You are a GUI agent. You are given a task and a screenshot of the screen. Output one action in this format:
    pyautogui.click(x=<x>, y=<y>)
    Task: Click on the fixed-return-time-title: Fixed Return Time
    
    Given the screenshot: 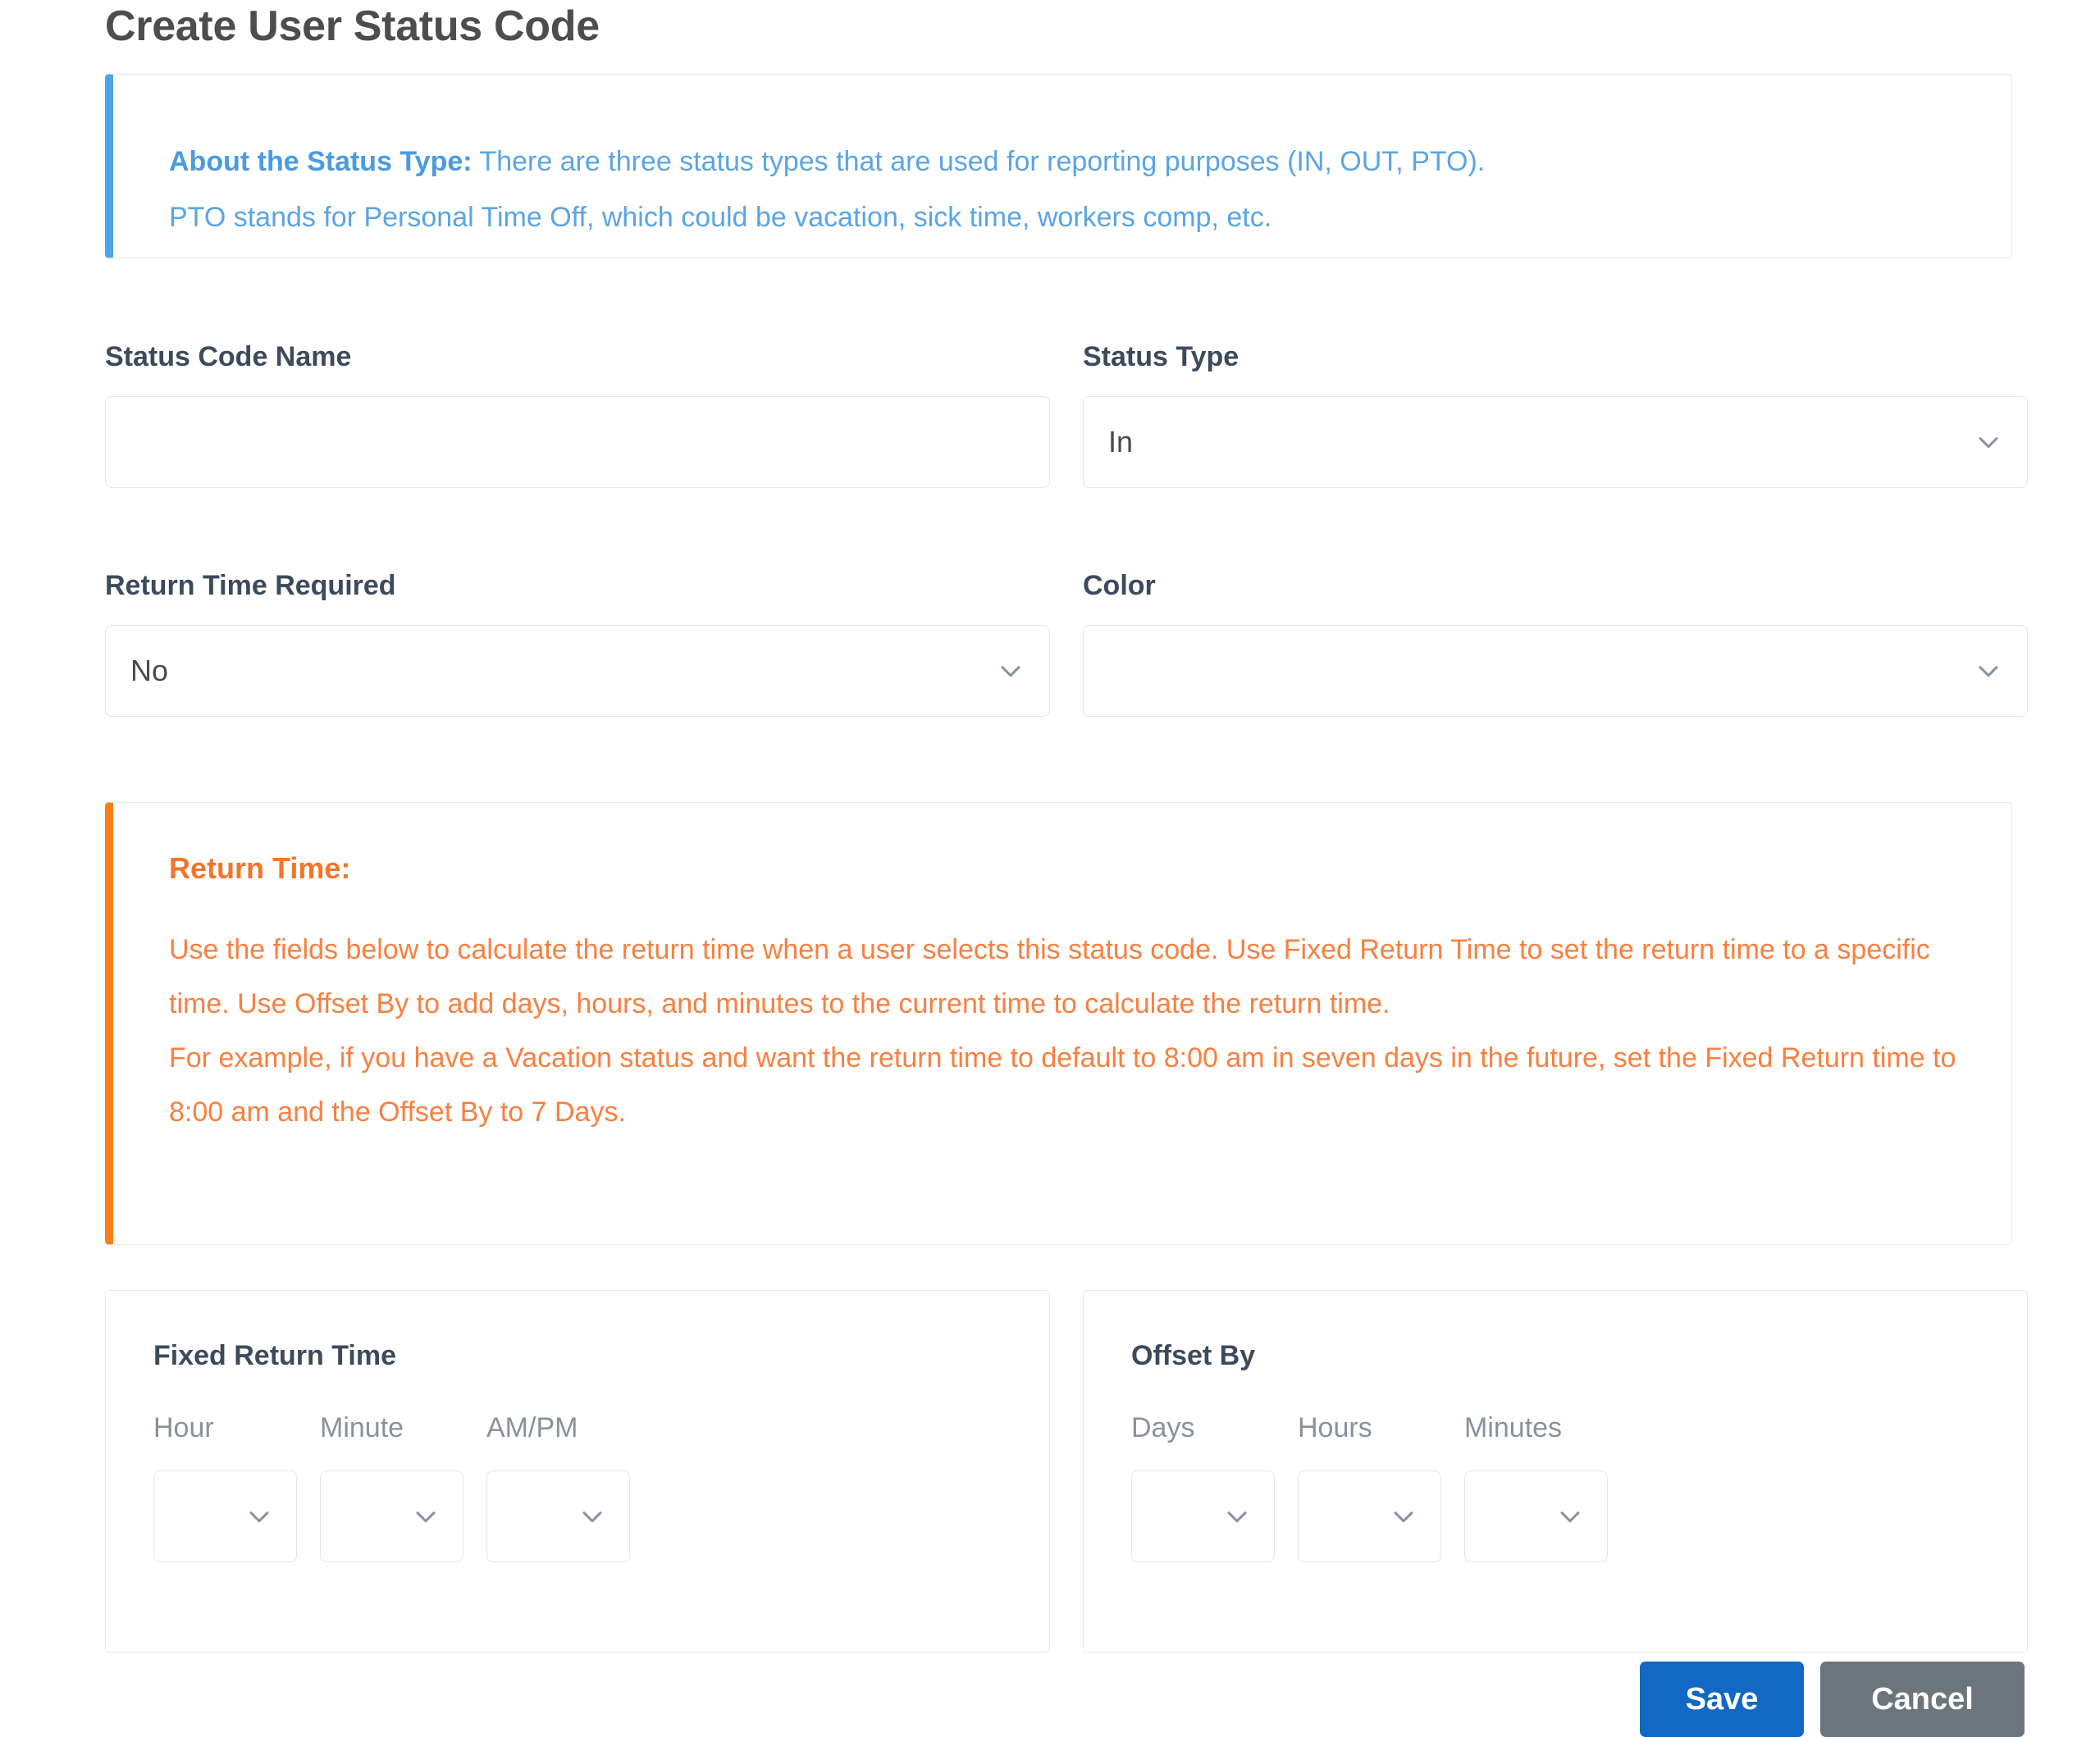 What is the action you would take?
    pyautogui.click(x=274, y=1355)
    